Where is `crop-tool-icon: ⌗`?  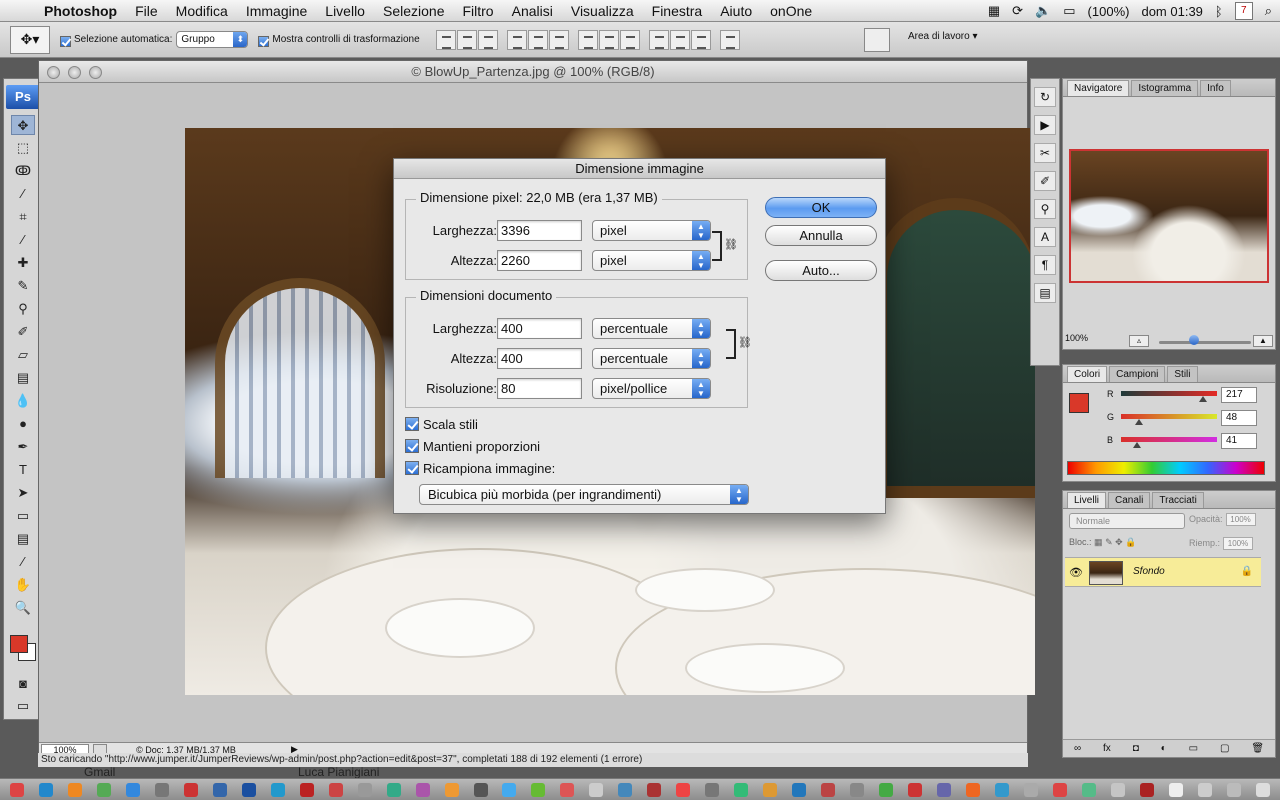
crop-tool-icon: ⌗ is located at coordinates (23, 217).